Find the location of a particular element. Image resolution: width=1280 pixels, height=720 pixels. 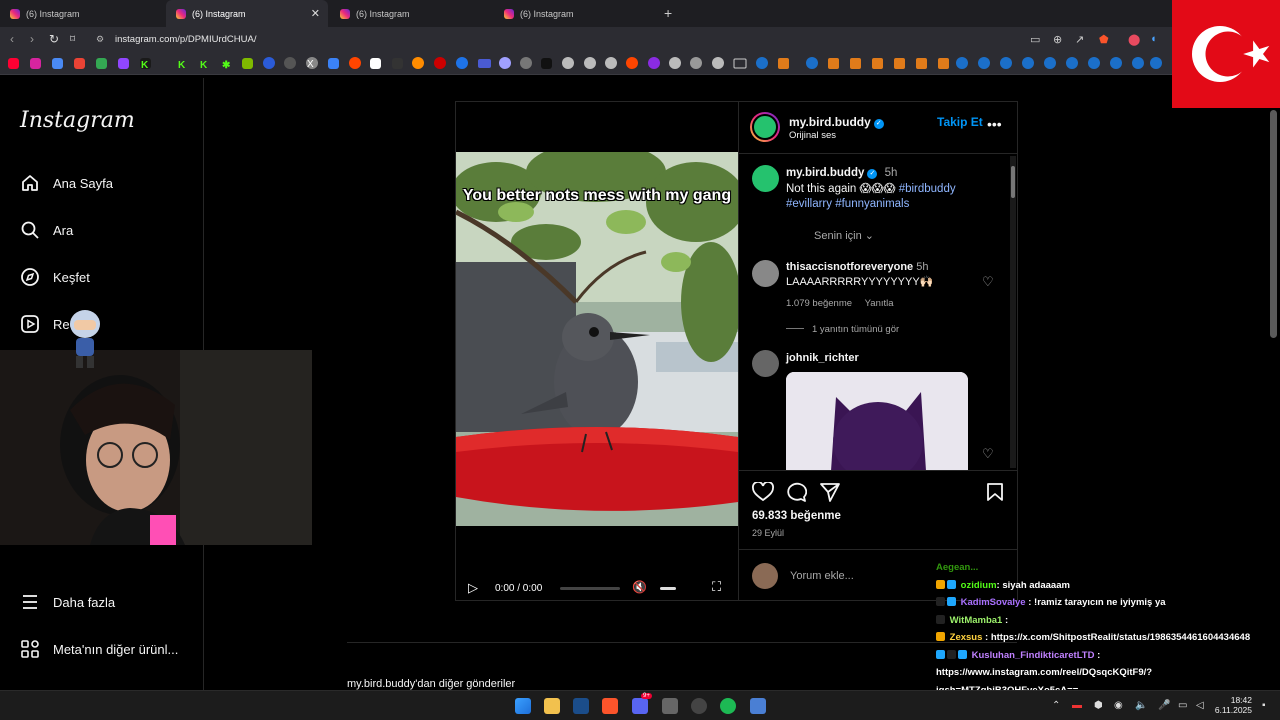

progress-bar is located at coordinates (590, 588).